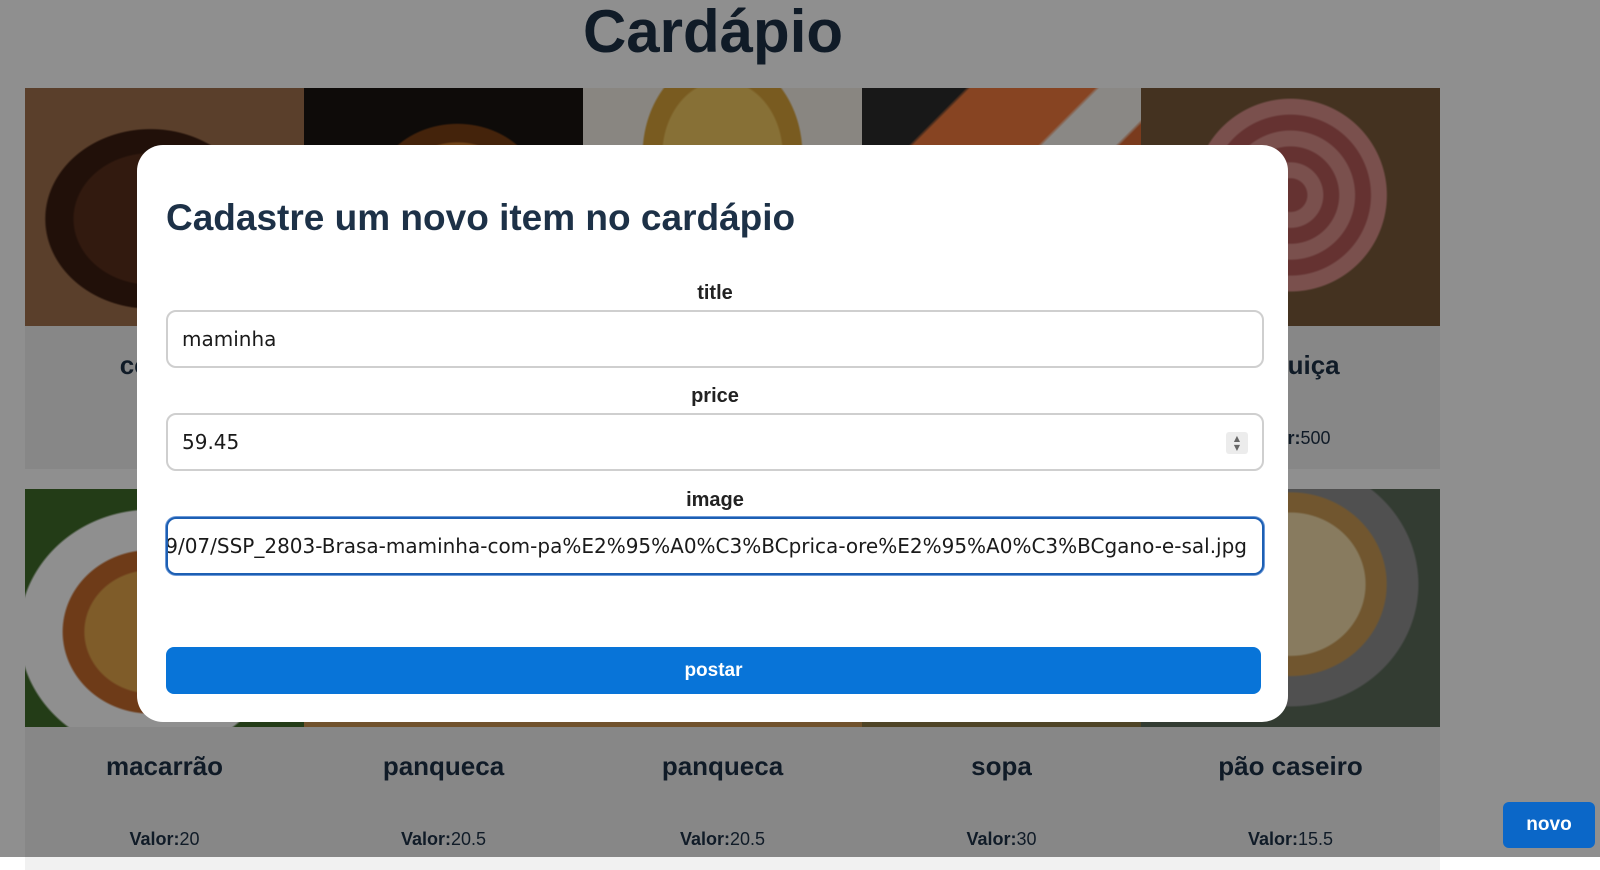  Describe the element at coordinates (211, 442) in the screenshot. I see `price-input-value: 59.45` at that location.